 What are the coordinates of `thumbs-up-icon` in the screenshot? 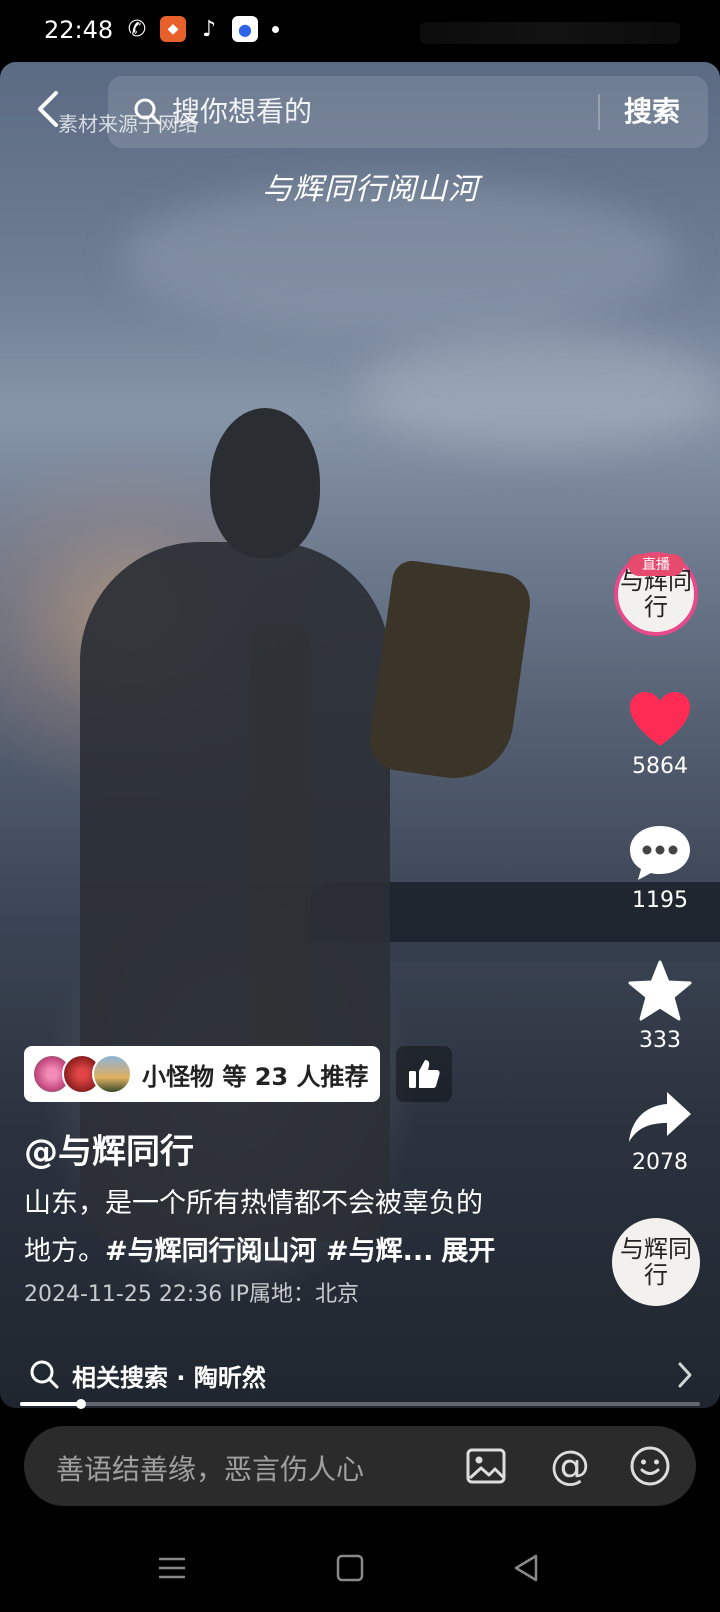 It's located at (424, 1074).